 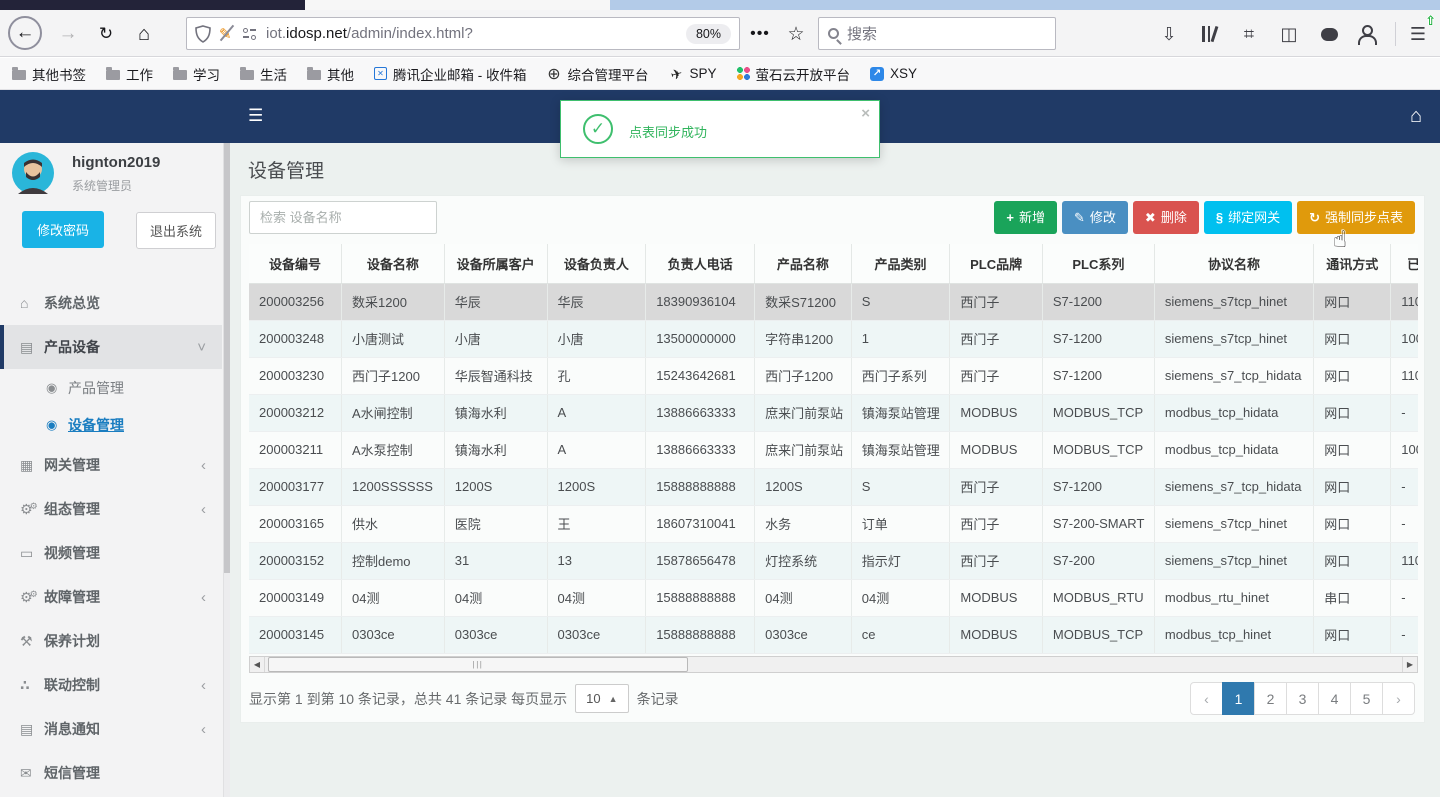 What do you see at coordinates (255, 116) in the screenshot?
I see `sidebar-collapse-icon: ☰` at bounding box center [255, 116].